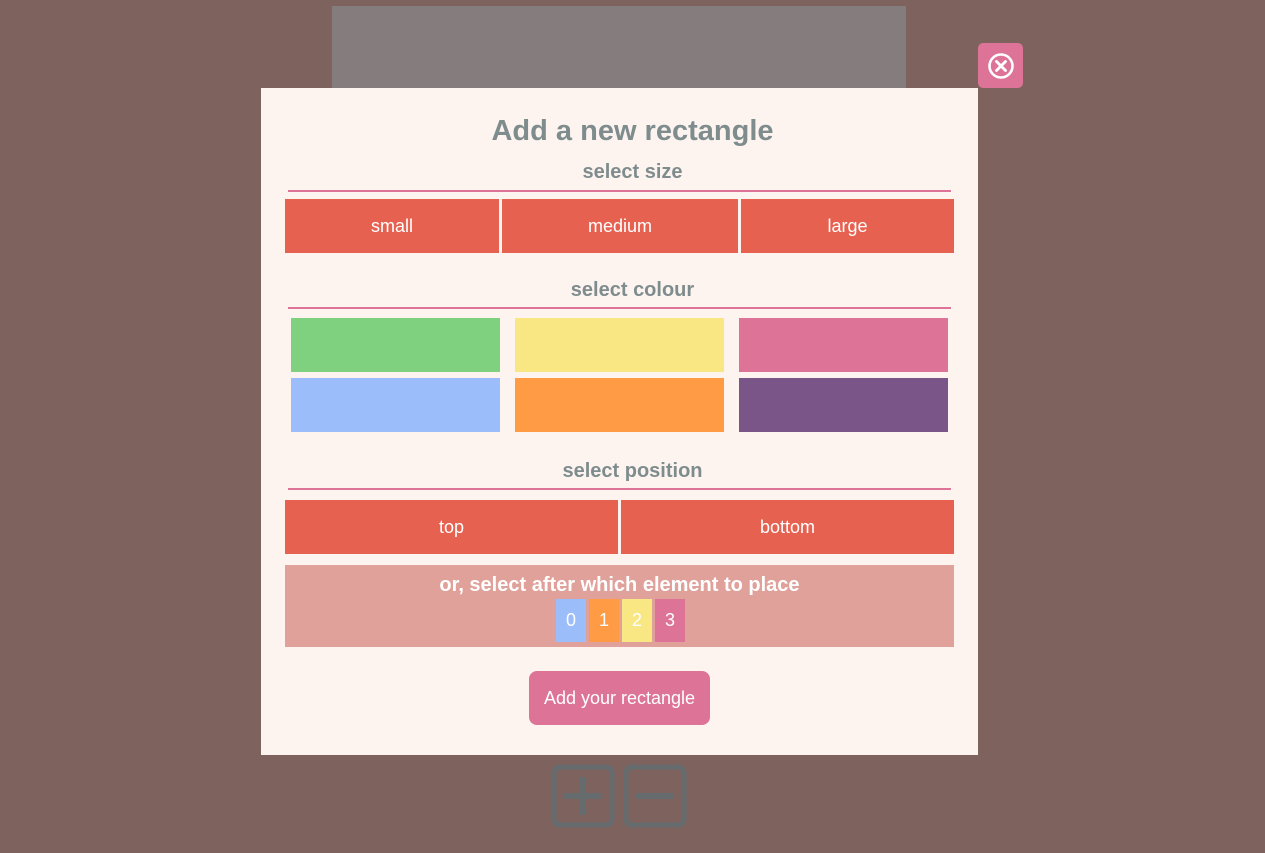  Describe the element at coordinates (395, 405) in the screenshot. I see `colour-swatch-blue` at that location.